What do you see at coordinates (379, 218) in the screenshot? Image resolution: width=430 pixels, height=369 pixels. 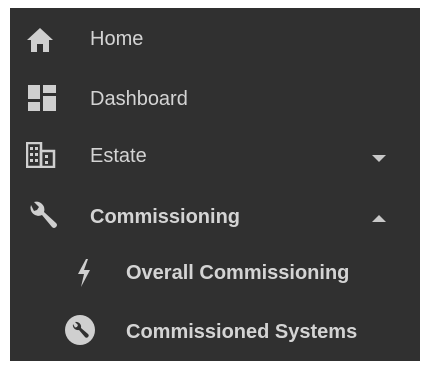 I see `chevron-up-icon` at bounding box center [379, 218].